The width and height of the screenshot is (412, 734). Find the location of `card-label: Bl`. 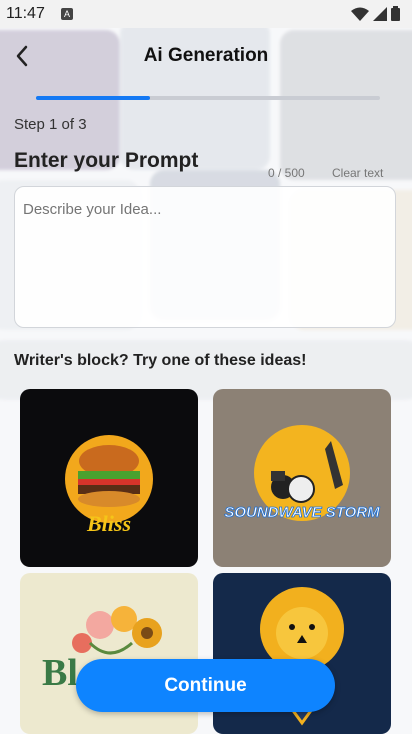

card-label: Bl is located at coordinates (60, 673).